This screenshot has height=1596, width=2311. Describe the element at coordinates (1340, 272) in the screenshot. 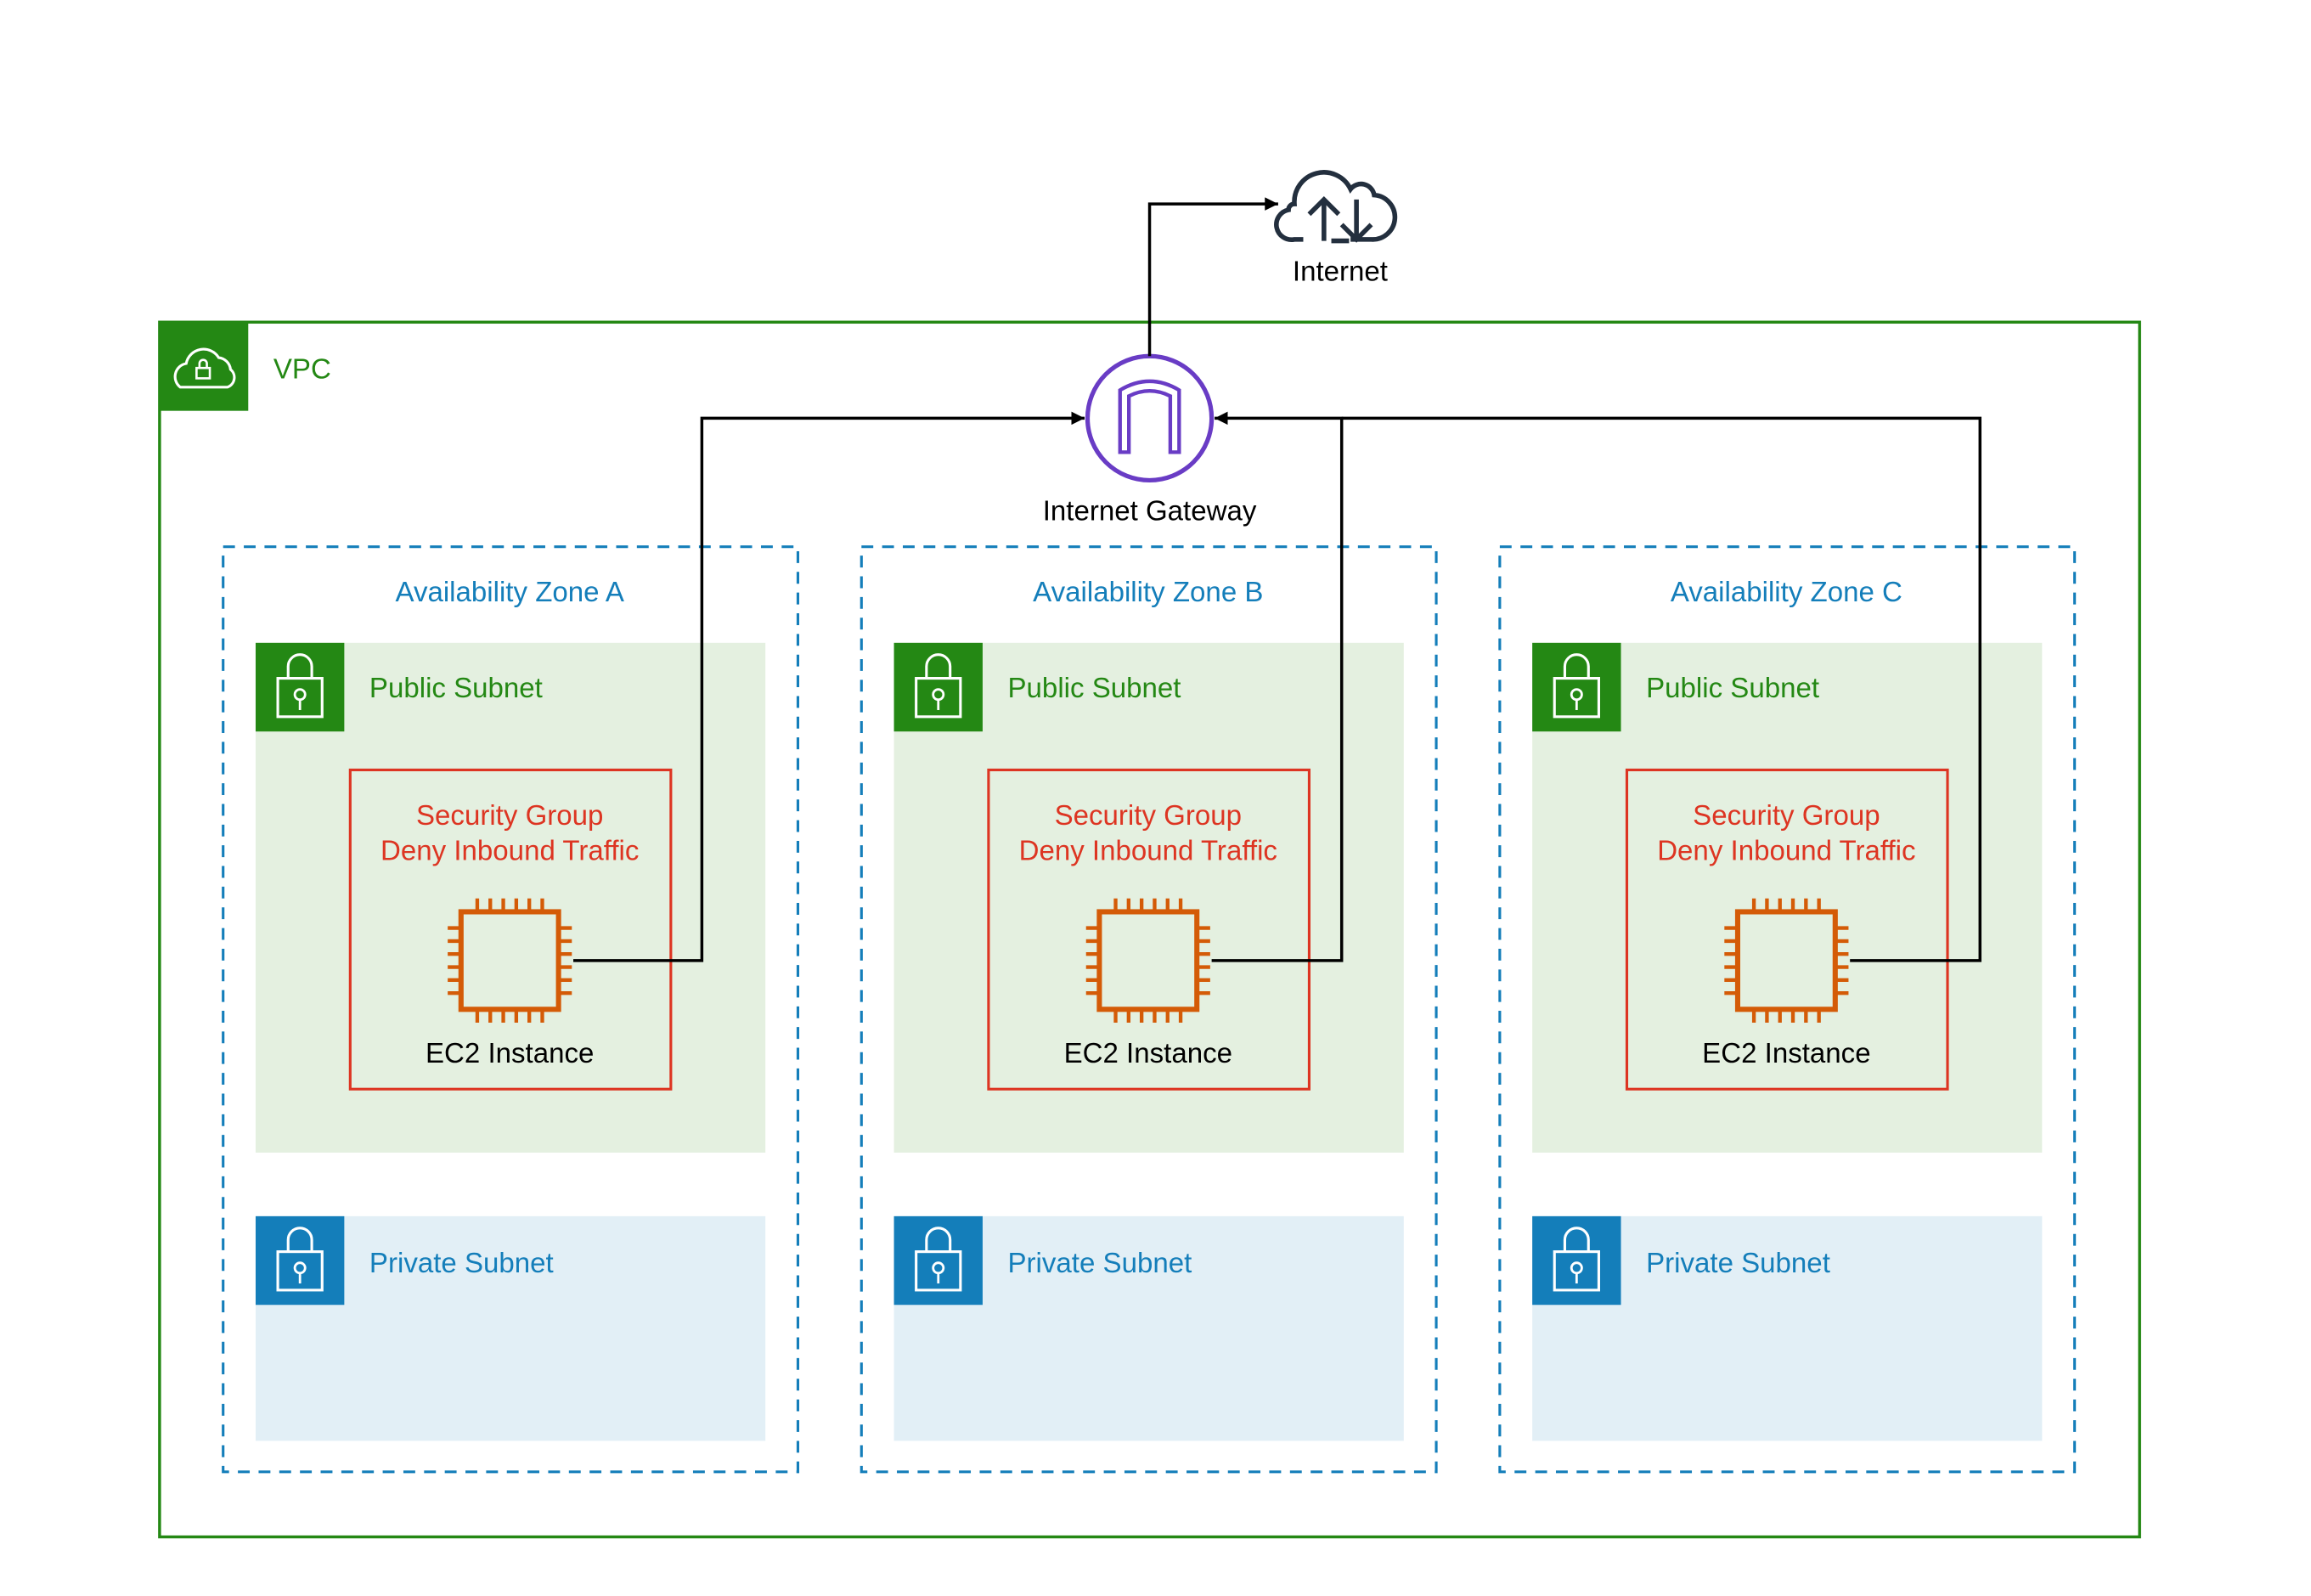

I see `internet-label: Internet` at that location.